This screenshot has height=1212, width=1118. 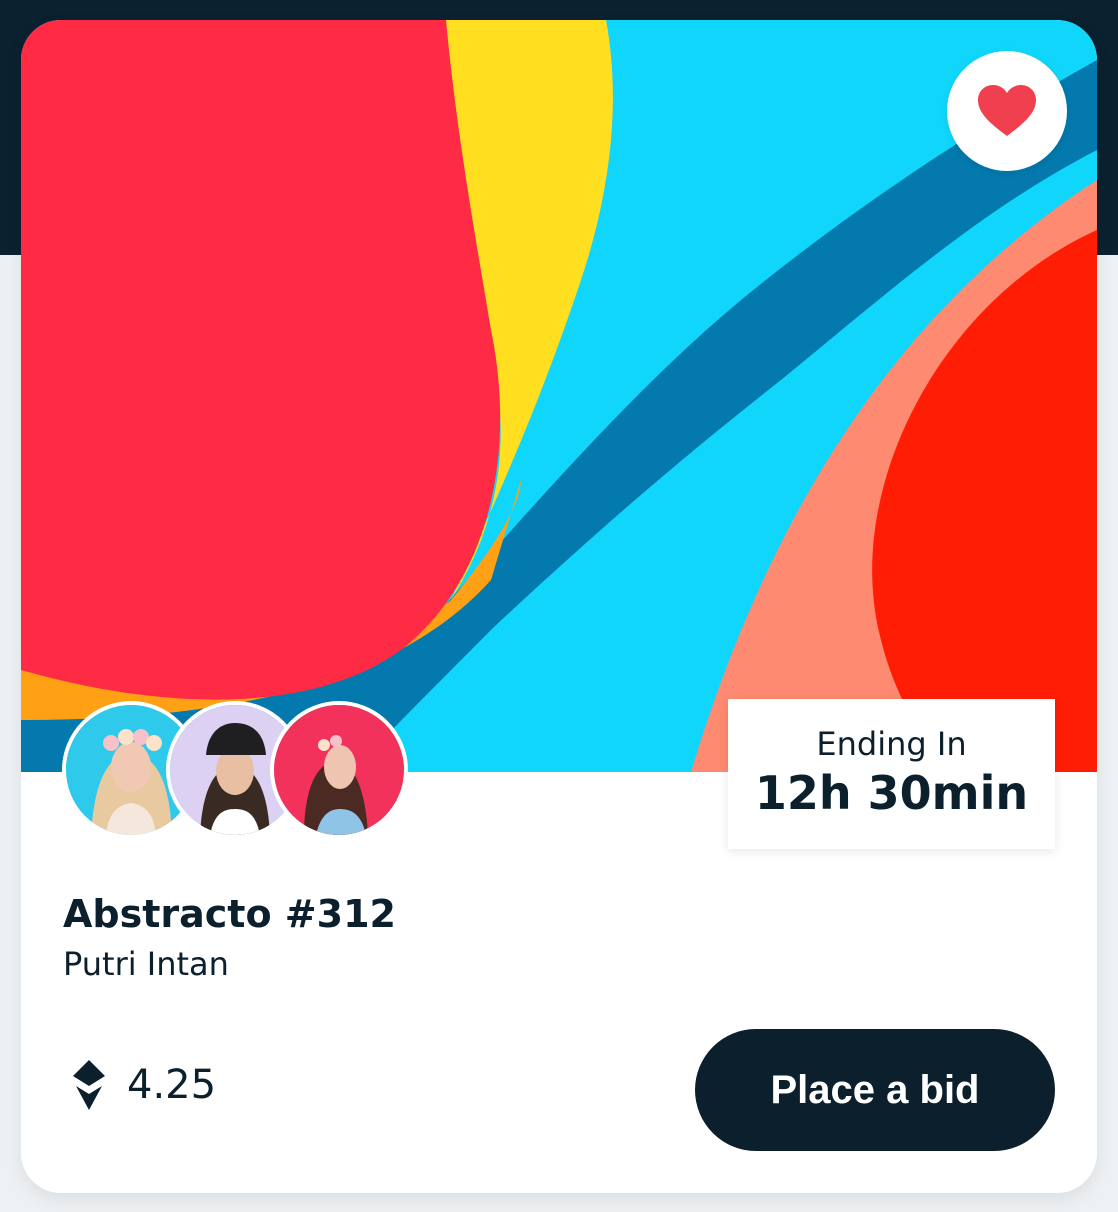 I want to click on price: 4.25, so click(x=144, y=1085).